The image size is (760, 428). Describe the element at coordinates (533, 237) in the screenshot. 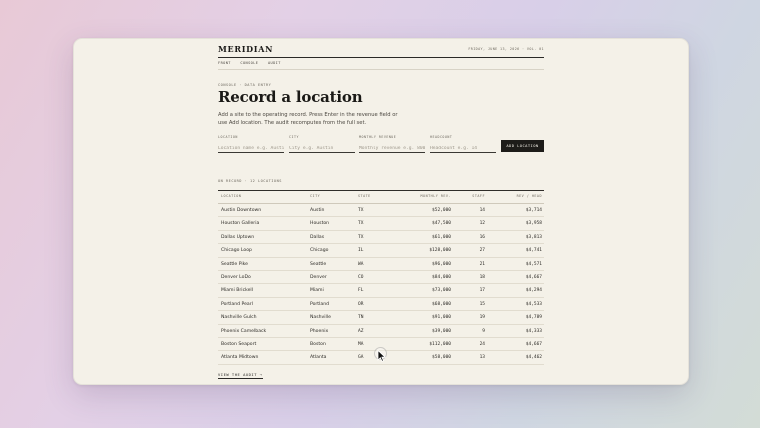

I see `cell-rev-per-head: $3,813` at that location.